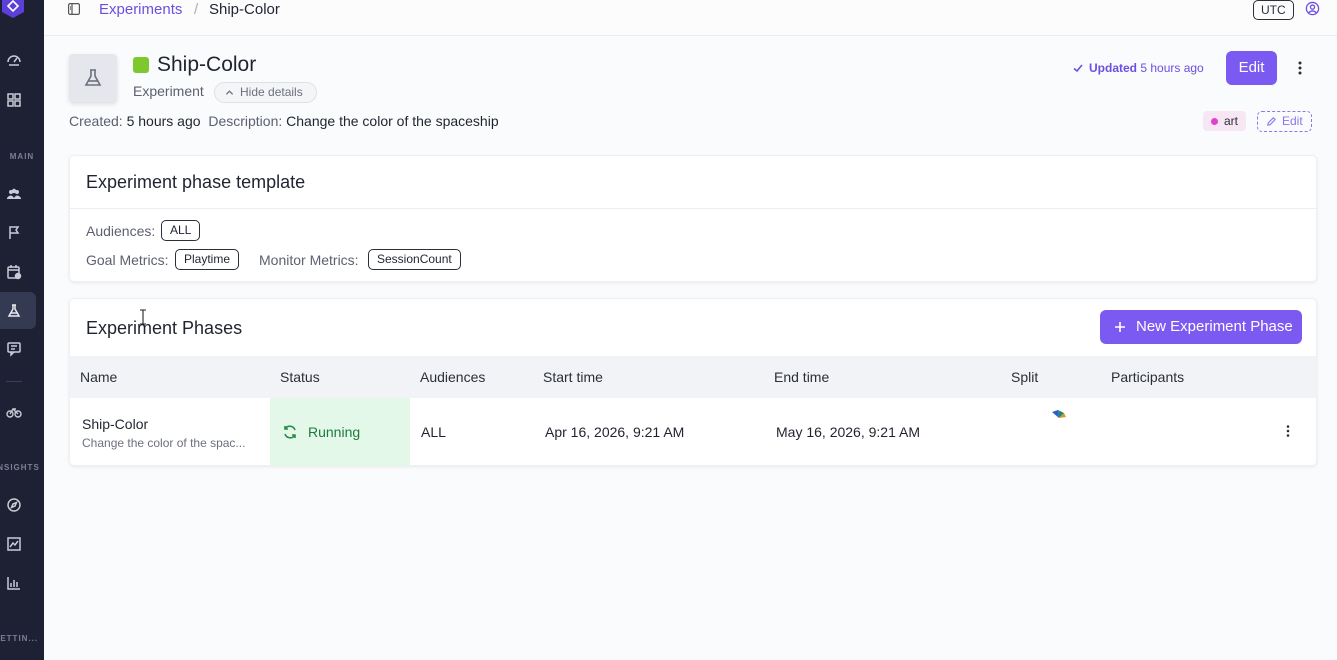  Describe the element at coordinates (1300, 68) in the screenshot. I see `more-options-icon` at that location.